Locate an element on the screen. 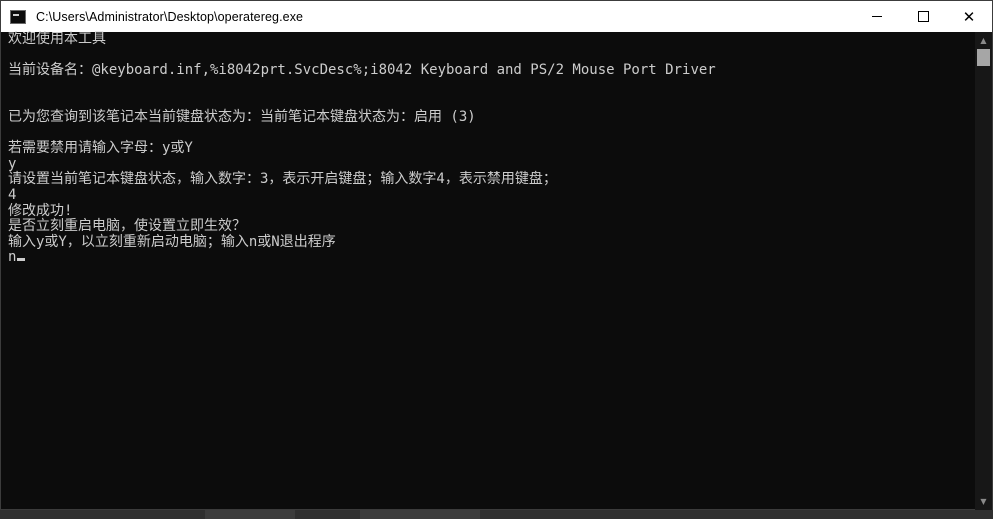  close-icon: ✕ is located at coordinates (969, 16).